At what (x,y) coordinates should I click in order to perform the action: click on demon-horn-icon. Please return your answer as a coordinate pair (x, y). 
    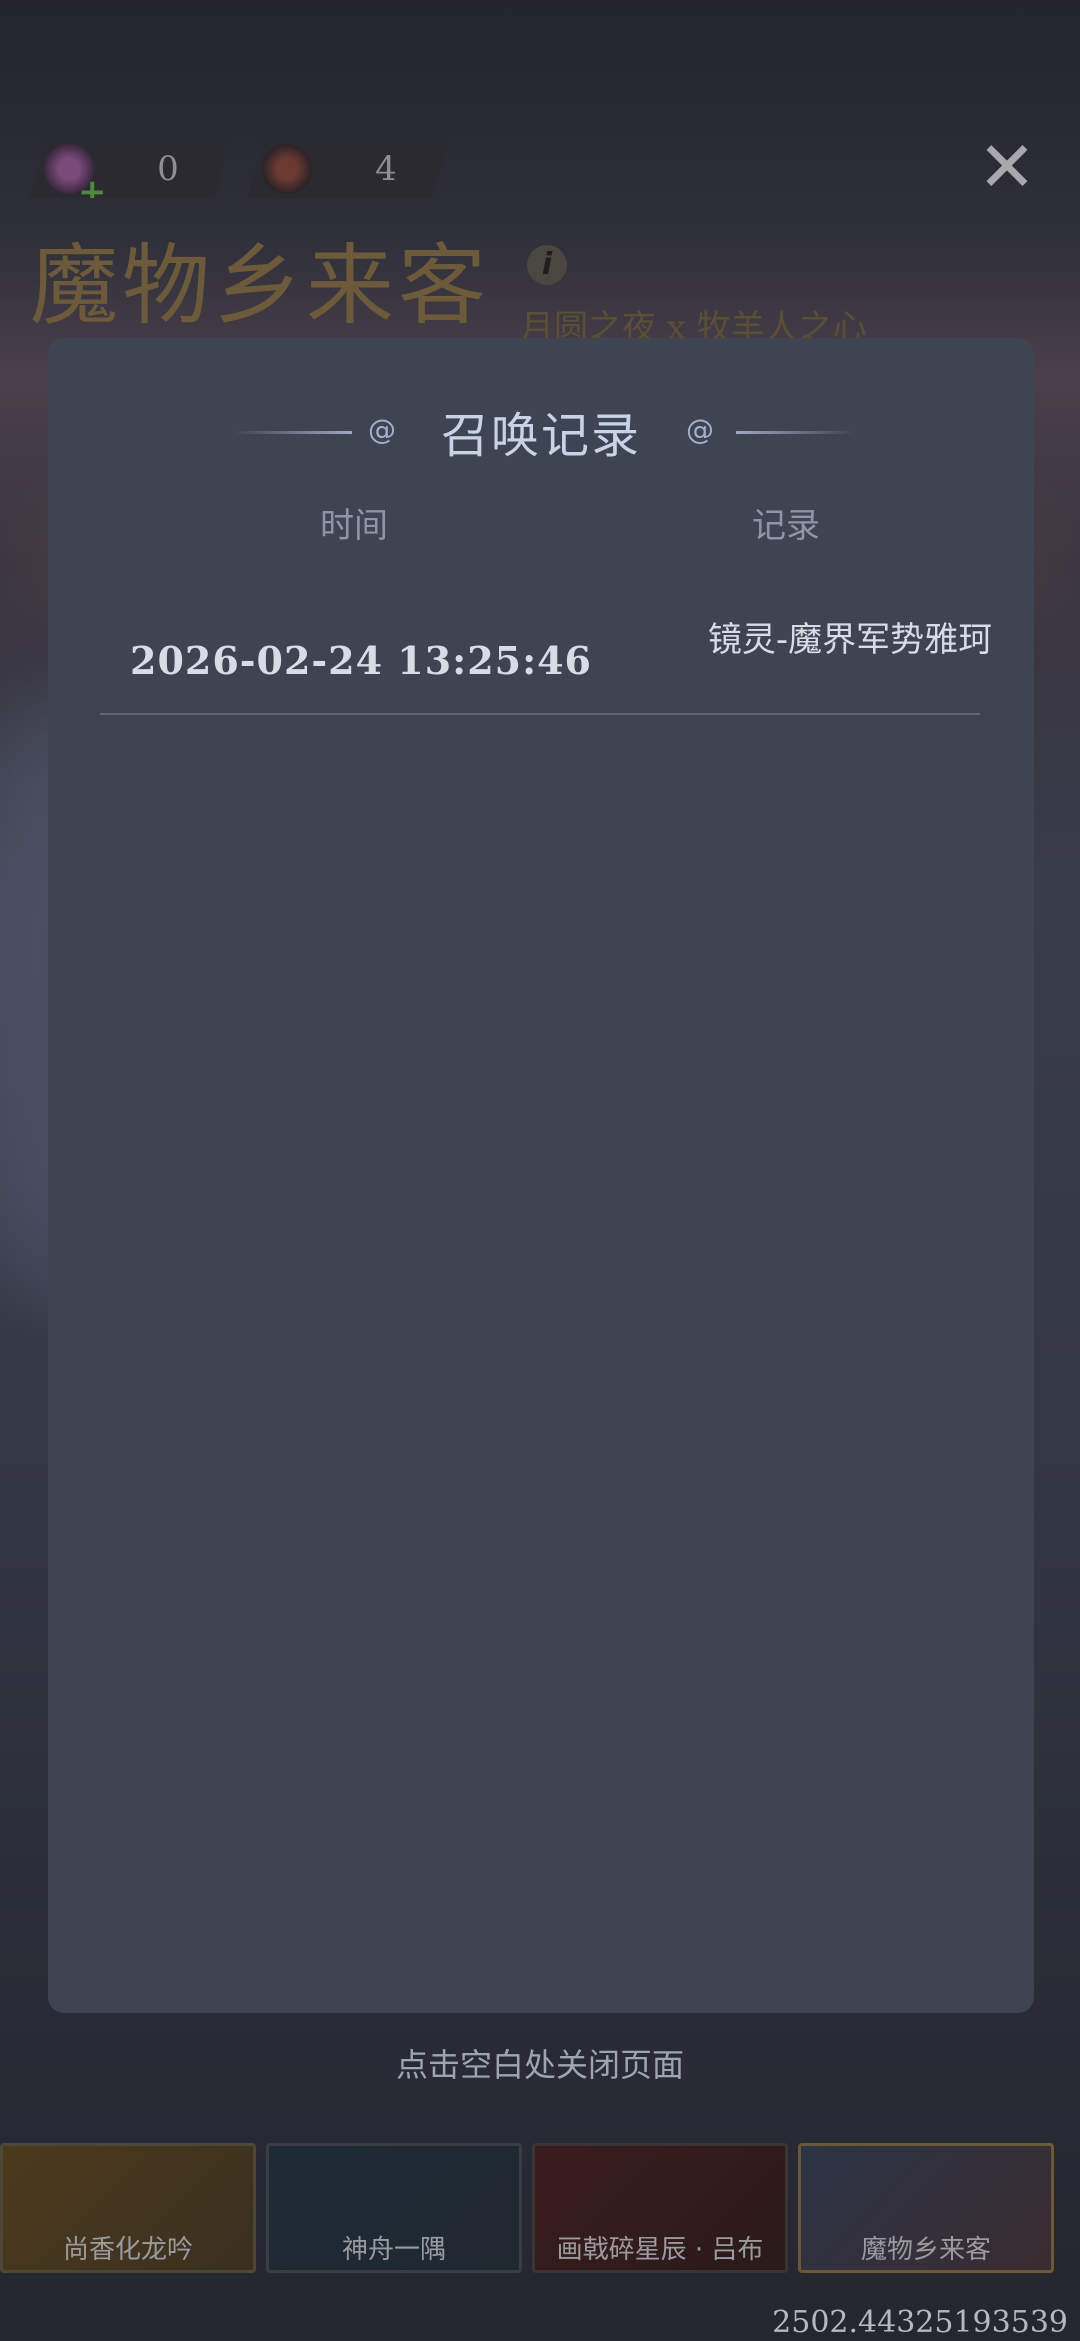
    Looking at the image, I should click on (287, 169).